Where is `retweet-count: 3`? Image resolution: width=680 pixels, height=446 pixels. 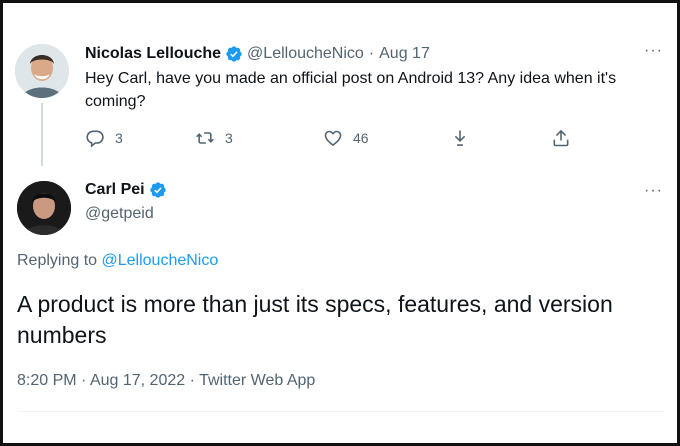 retweet-count: 3 is located at coordinates (229, 138).